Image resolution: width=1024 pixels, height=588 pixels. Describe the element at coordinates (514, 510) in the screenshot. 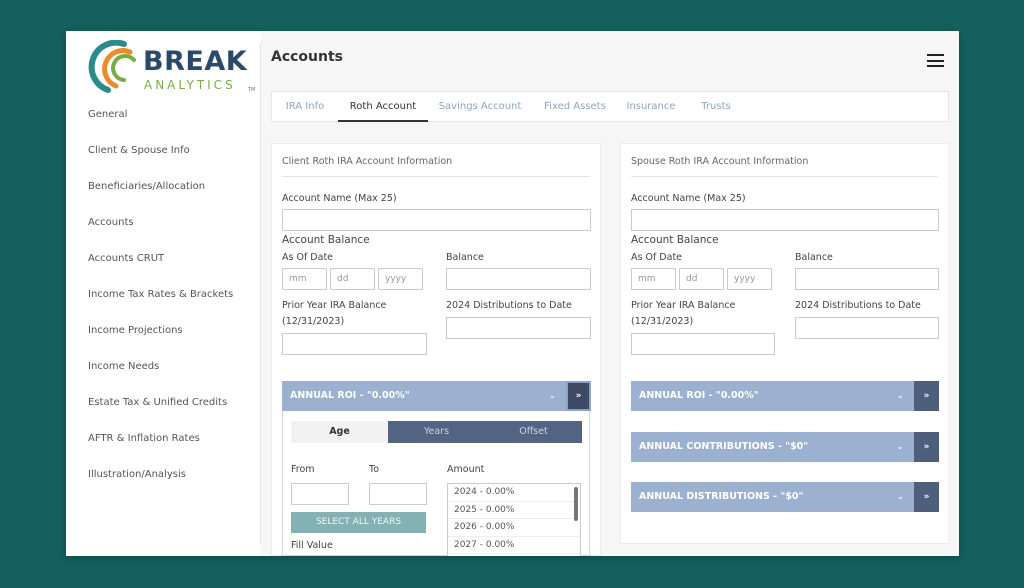

I see `list-item: 2025 - 0.00%` at that location.